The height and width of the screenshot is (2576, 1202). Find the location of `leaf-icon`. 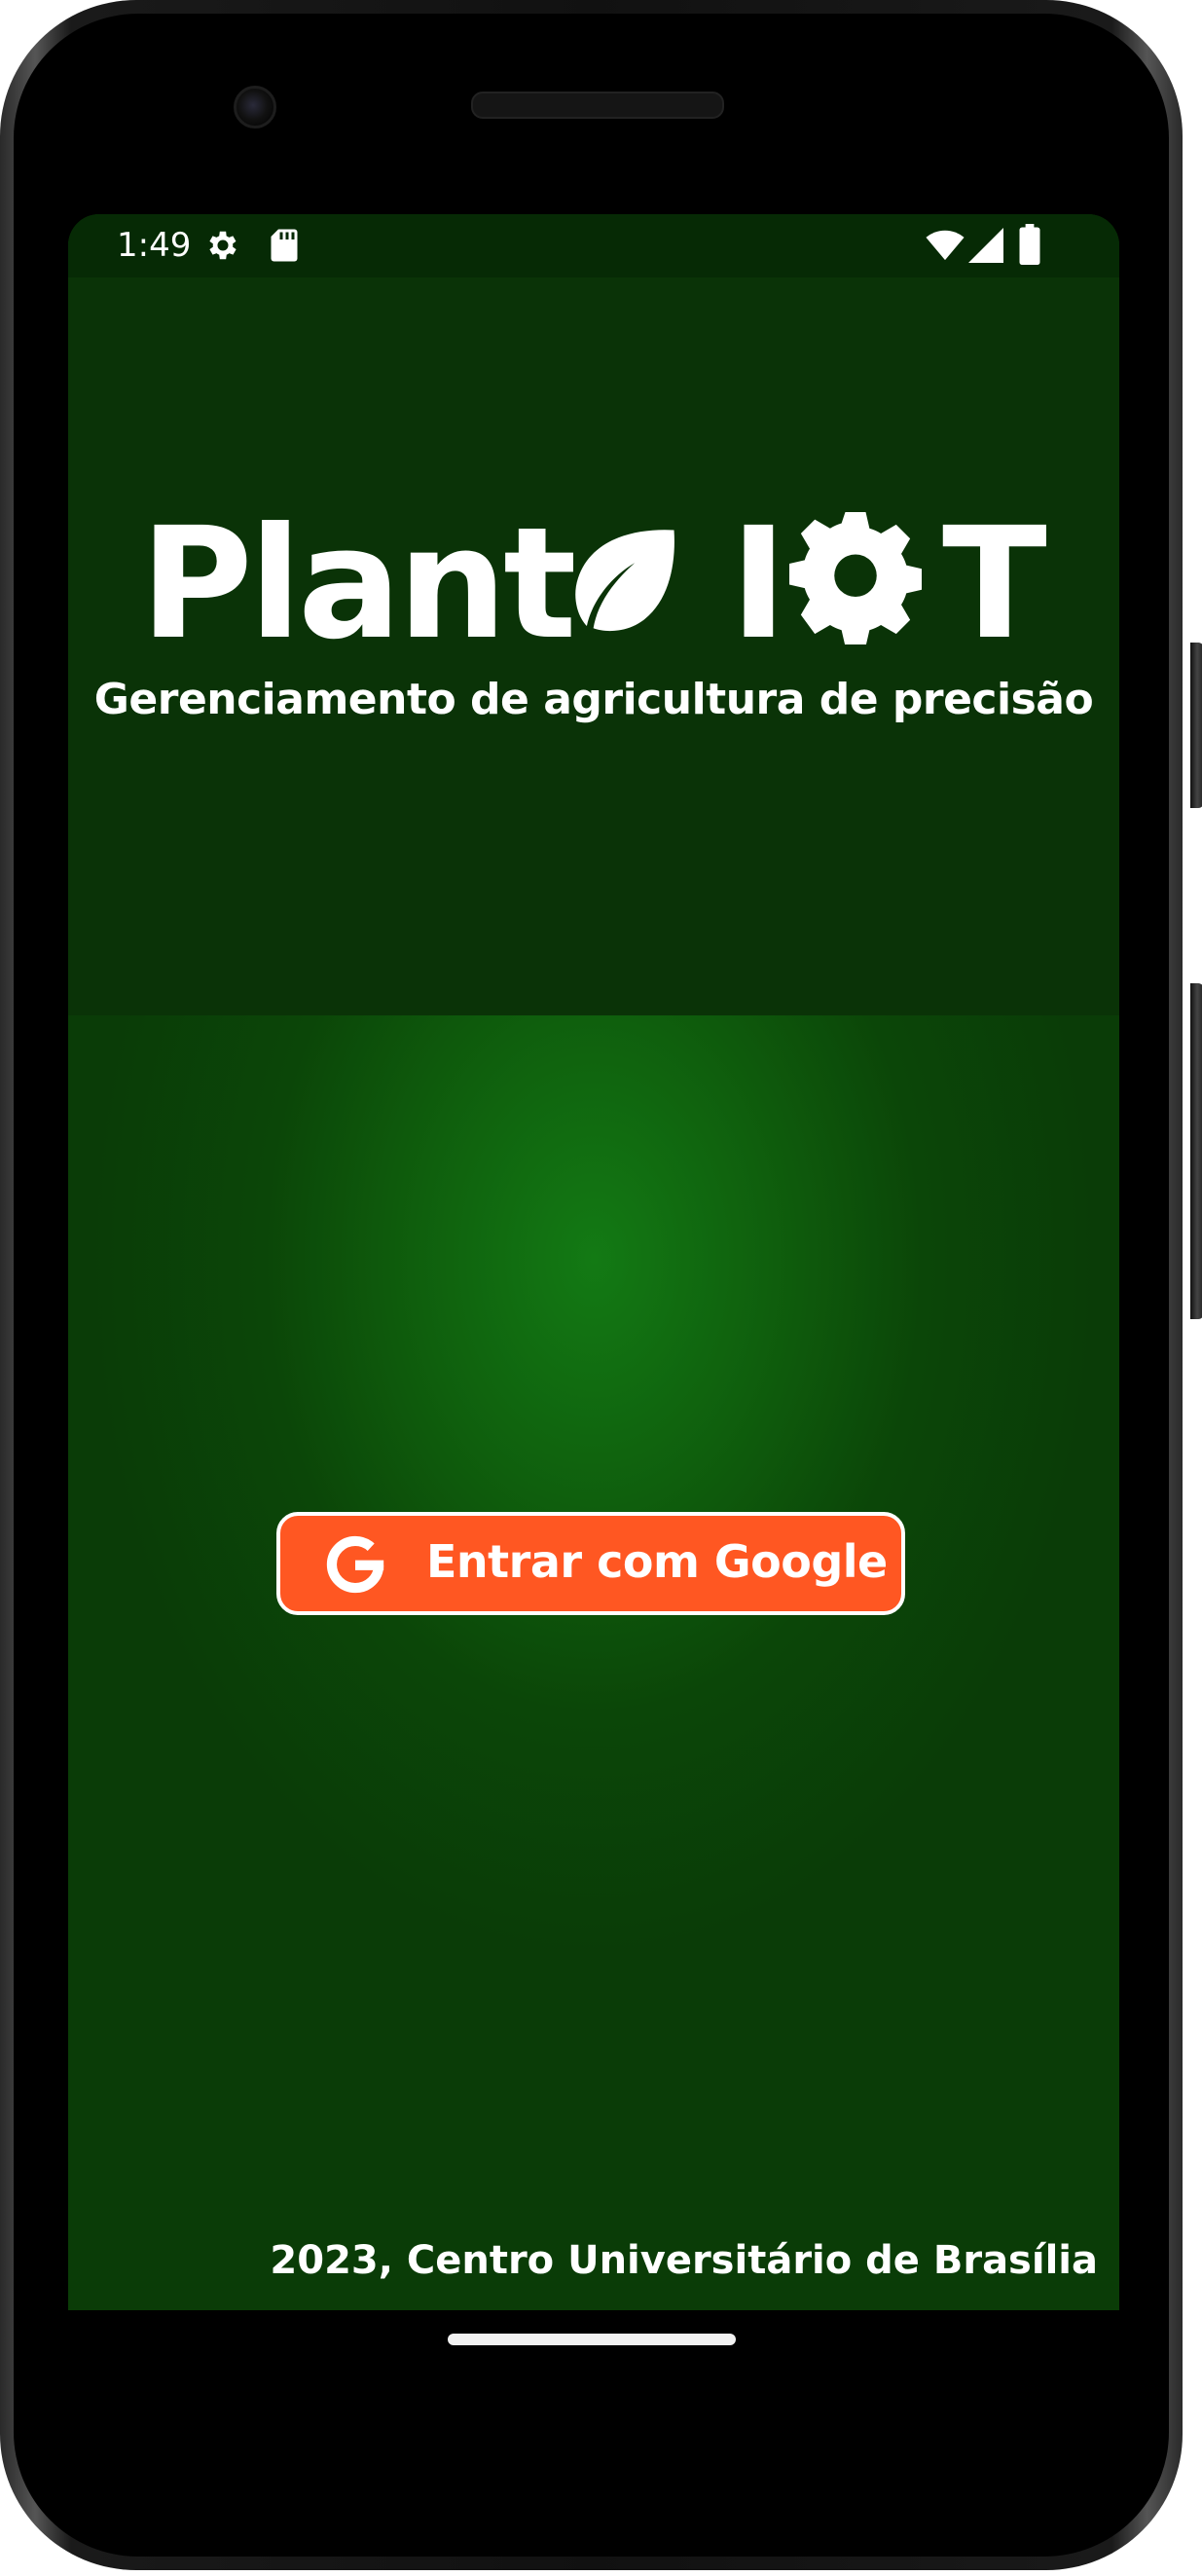

leaf-icon is located at coordinates (625, 581).